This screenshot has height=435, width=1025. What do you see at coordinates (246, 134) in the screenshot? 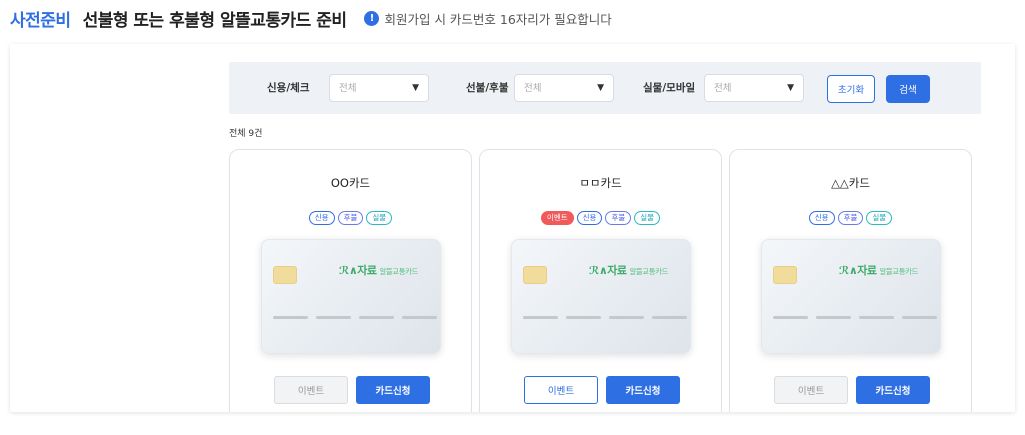
I see `total-count: 전체 9건` at bounding box center [246, 134].